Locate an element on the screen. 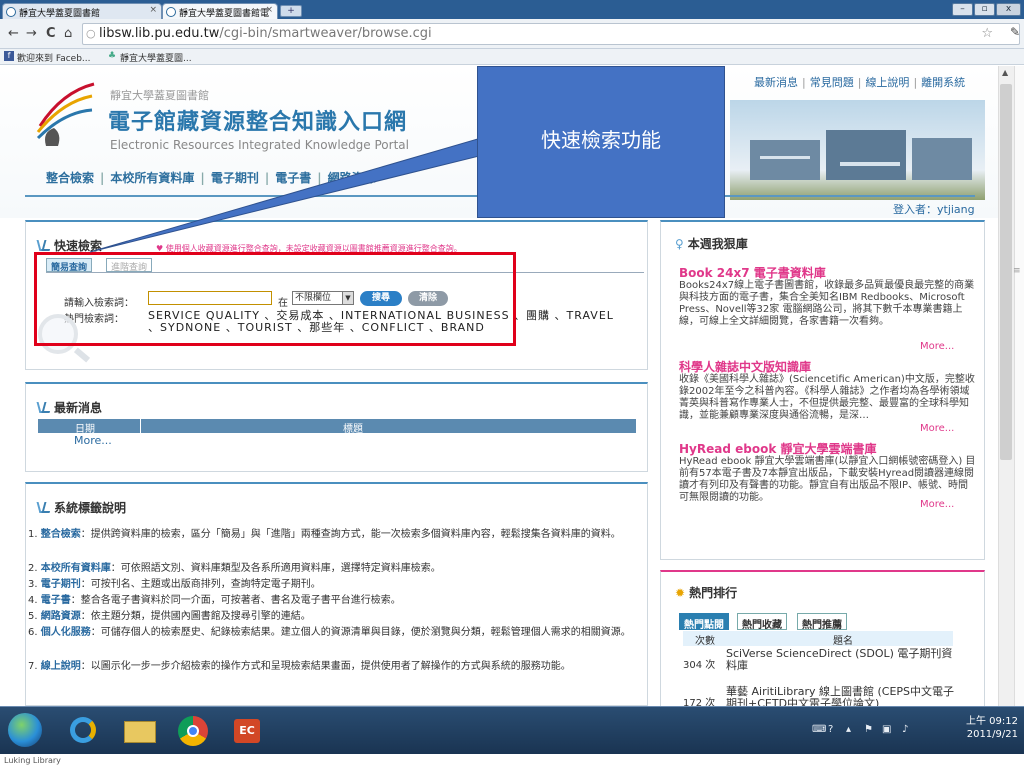 The height and width of the screenshot is (768, 1024). wrench-icon: ✎ is located at coordinates (1015, 32).